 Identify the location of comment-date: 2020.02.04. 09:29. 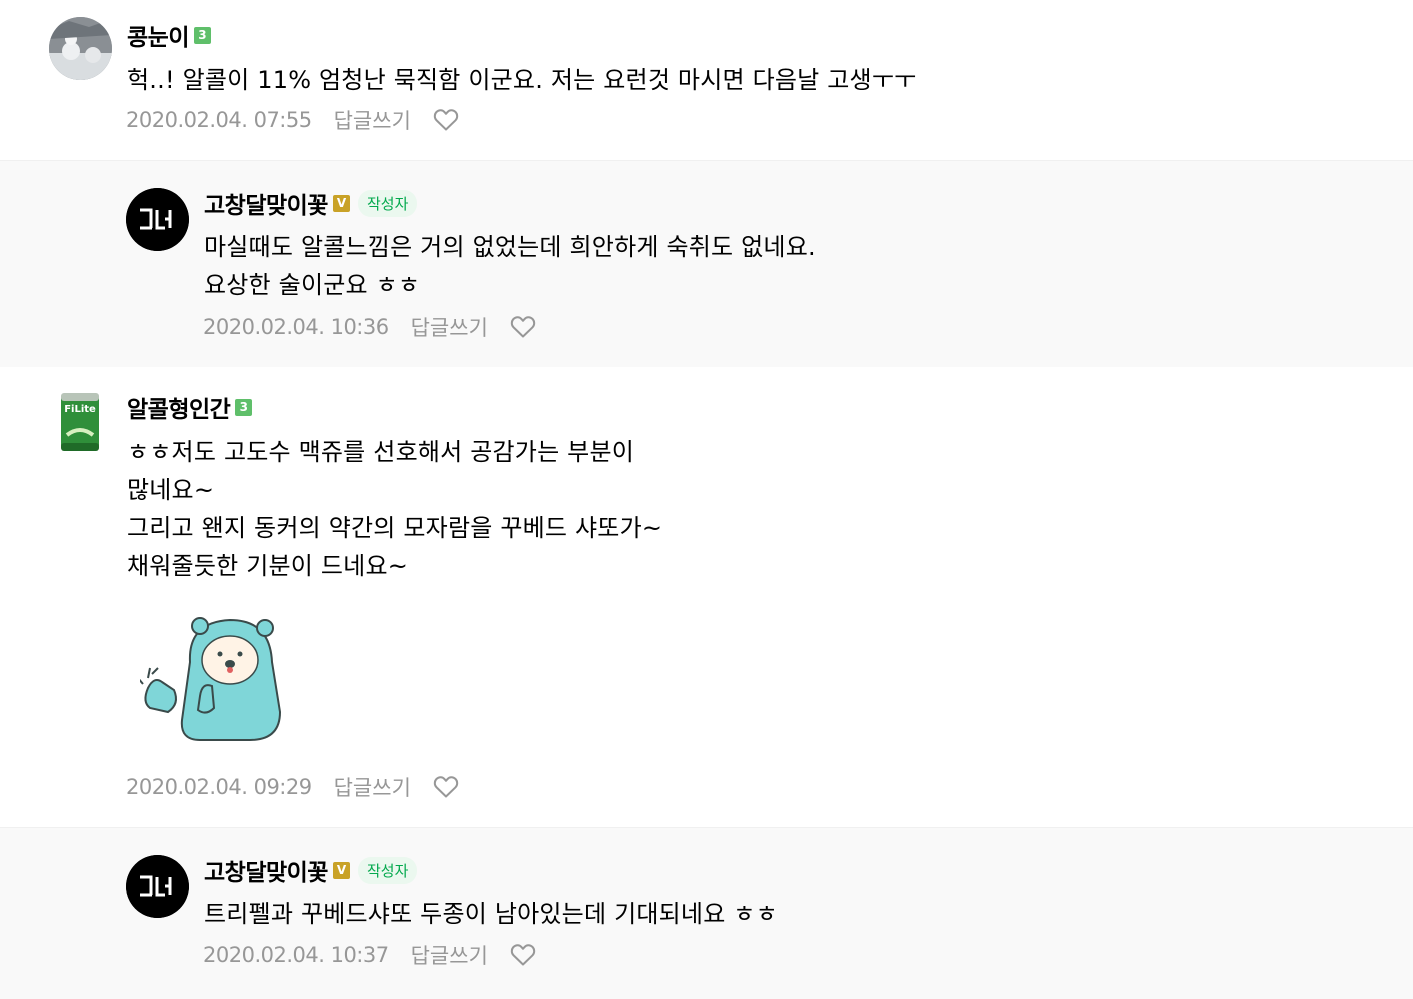
(219, 787).